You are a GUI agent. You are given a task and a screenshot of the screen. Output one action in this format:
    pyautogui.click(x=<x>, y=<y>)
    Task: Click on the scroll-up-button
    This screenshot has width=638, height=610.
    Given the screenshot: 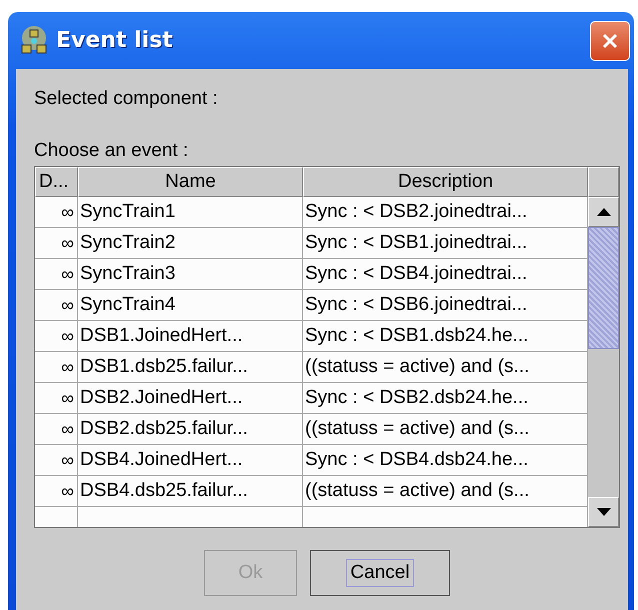 What is the action you would take?
    pyautogui.click(x=603, y=212)
    